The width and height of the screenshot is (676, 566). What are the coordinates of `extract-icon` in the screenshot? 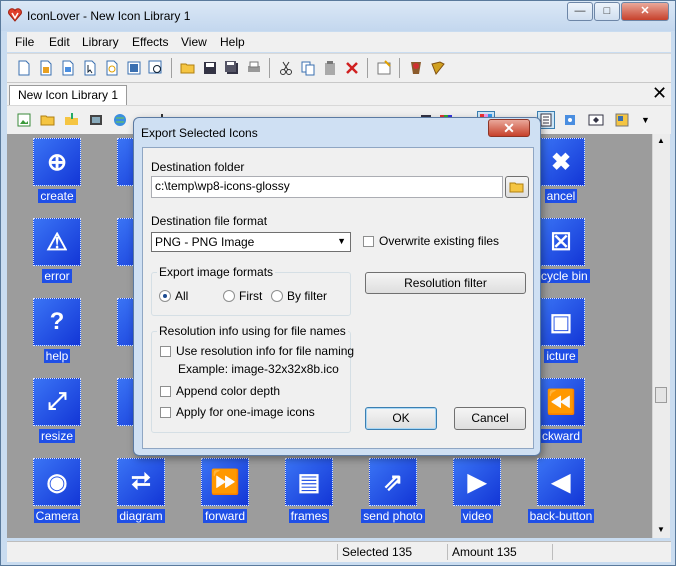 It's located at (96, 120).